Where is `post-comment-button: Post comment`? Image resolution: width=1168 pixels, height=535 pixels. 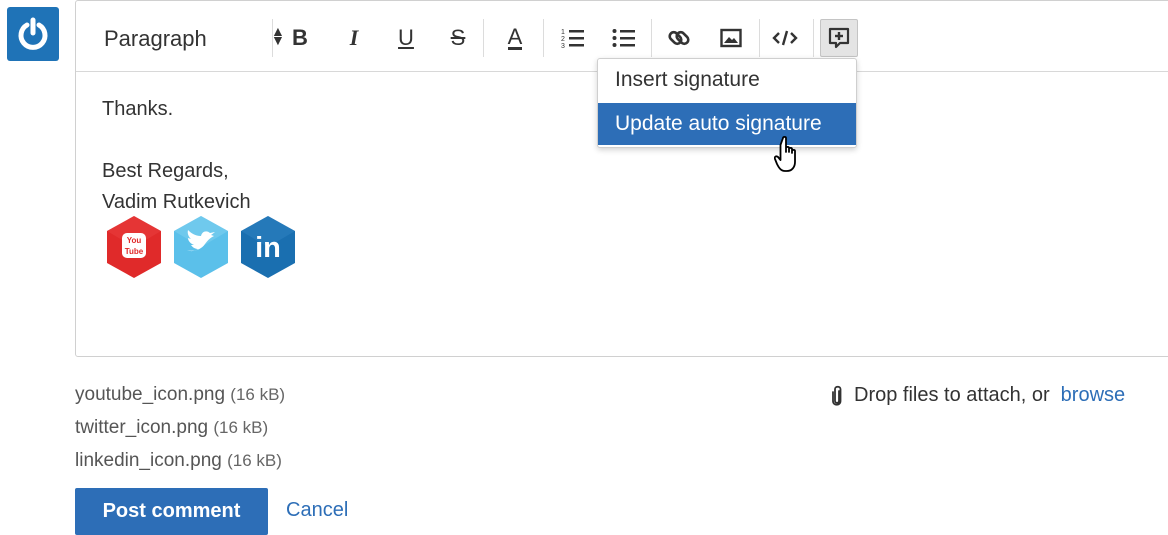 post-comment-button: Post comment is located at coordinates (171, 511).